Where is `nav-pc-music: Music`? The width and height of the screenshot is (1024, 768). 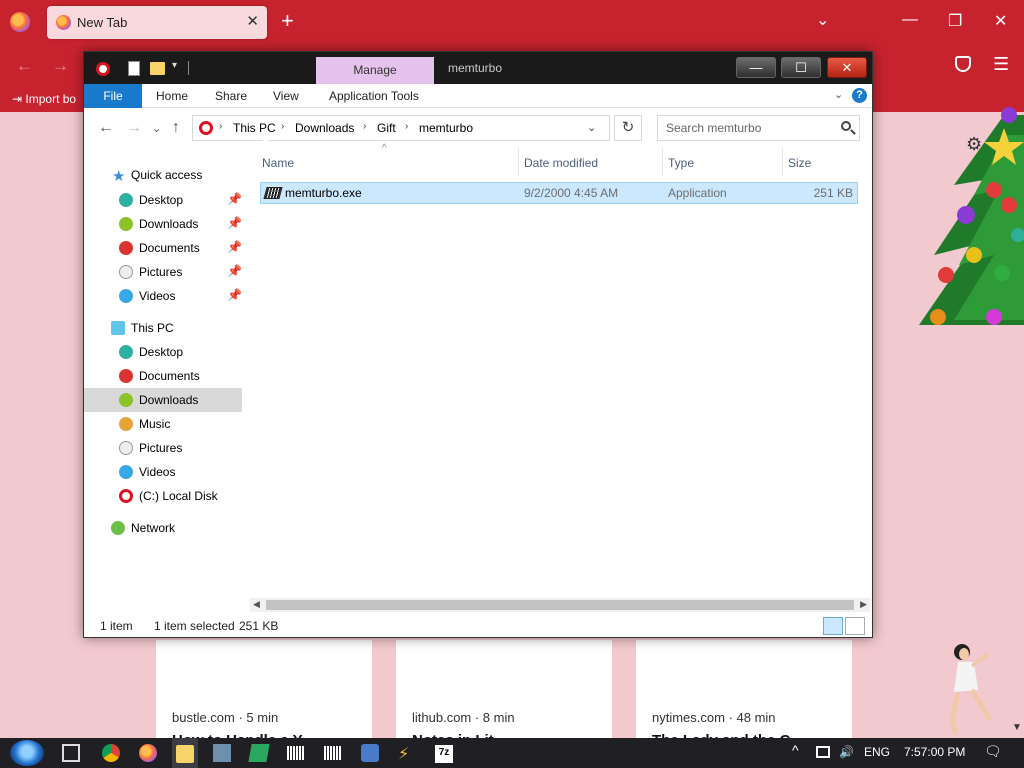 nav-pc-music: Music is located at coordinates (163, 424).